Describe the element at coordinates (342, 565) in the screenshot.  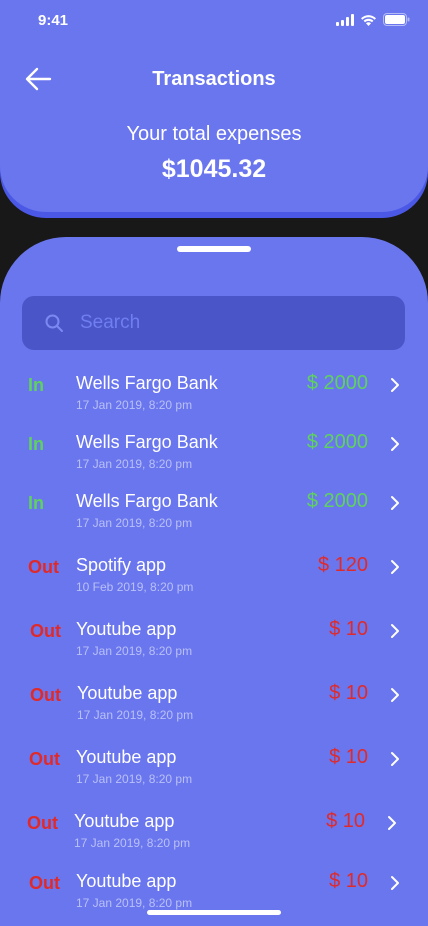
I see `transaction-amount: $ 120` at that location.